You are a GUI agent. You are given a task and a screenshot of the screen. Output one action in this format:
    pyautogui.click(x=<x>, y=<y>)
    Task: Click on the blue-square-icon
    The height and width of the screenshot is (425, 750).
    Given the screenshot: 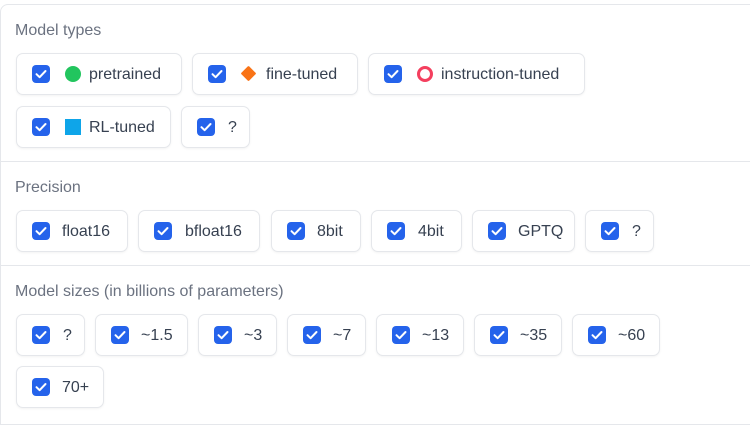 What is the action you would take?
    pyautogui.click(x=73, y=127)
    